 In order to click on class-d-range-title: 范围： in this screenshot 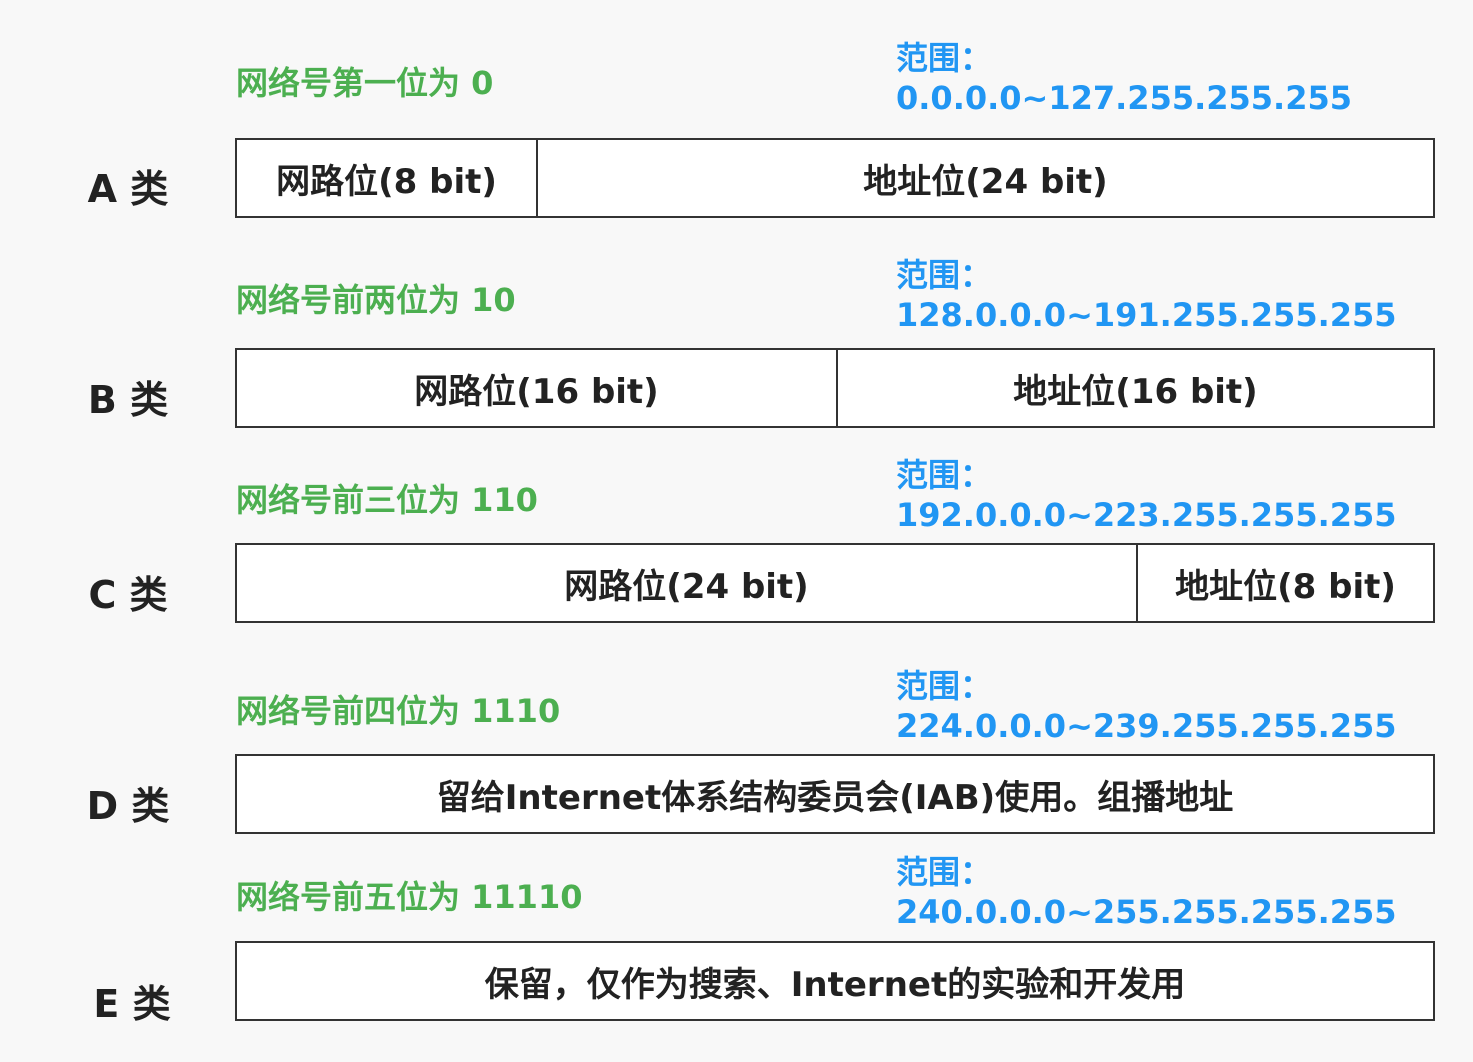, I will do `click(944, 686)`.